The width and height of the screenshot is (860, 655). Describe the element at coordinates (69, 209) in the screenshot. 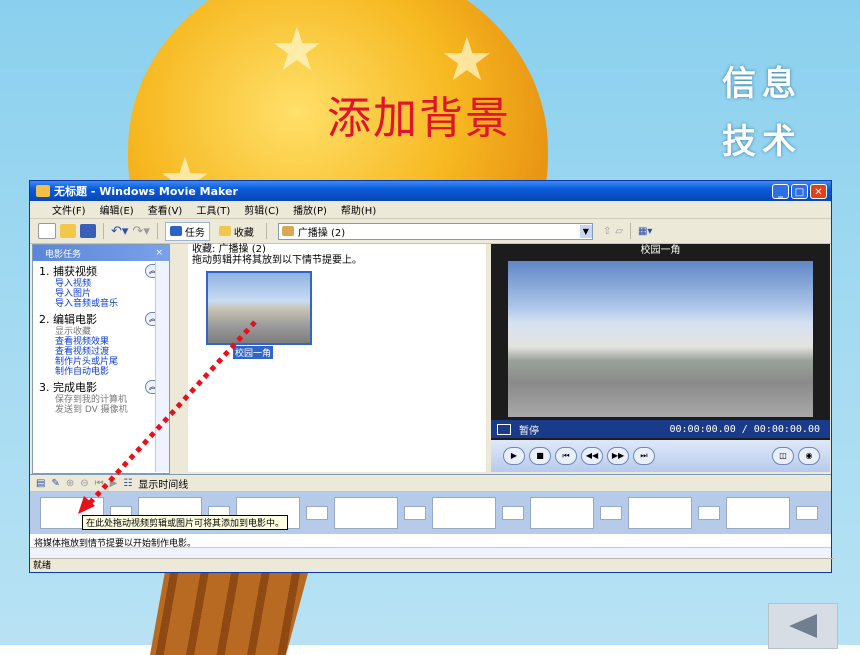

I see `menu-file: 文件(F)` at that location.